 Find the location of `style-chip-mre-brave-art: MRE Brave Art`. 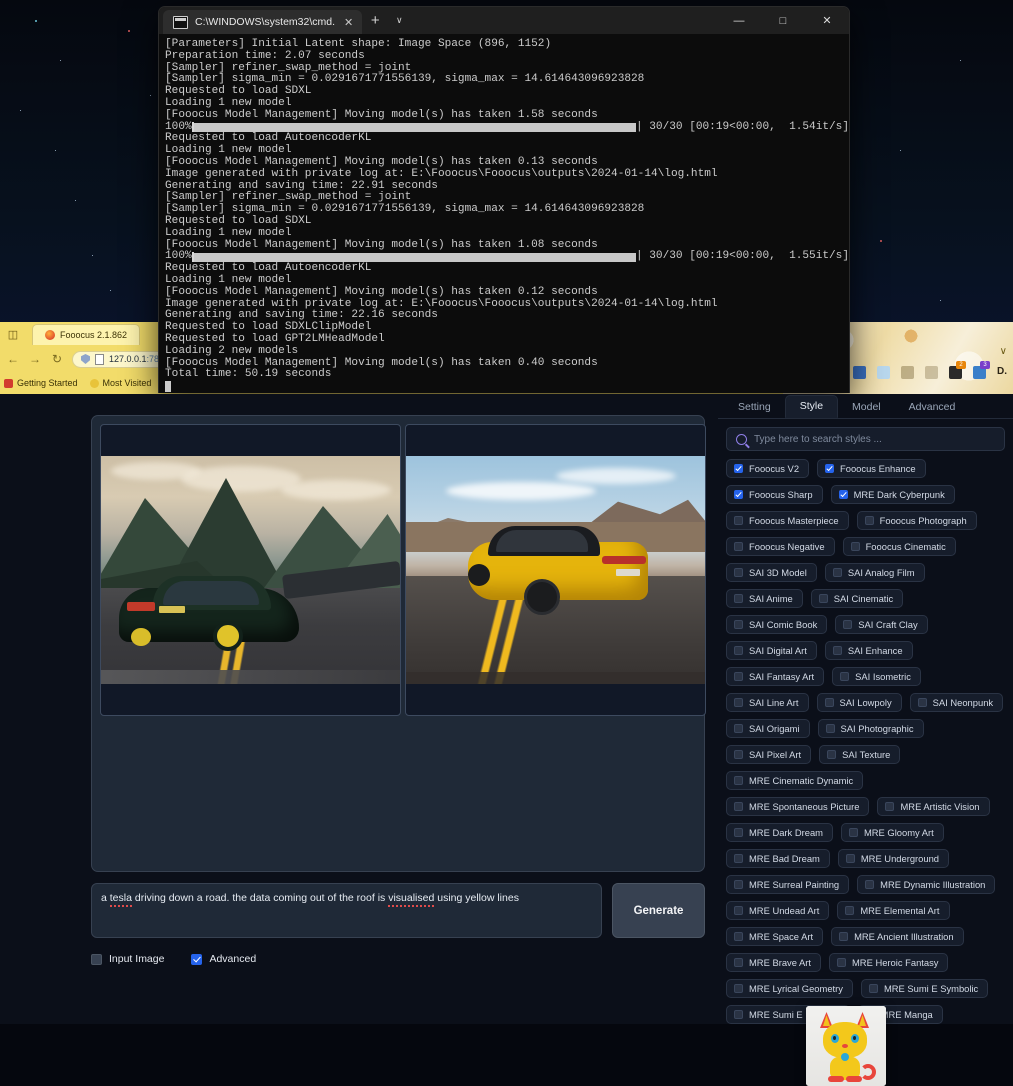

style-chip-mre-brave-art: MRE Brave Art is located at coordinates (773, 962).